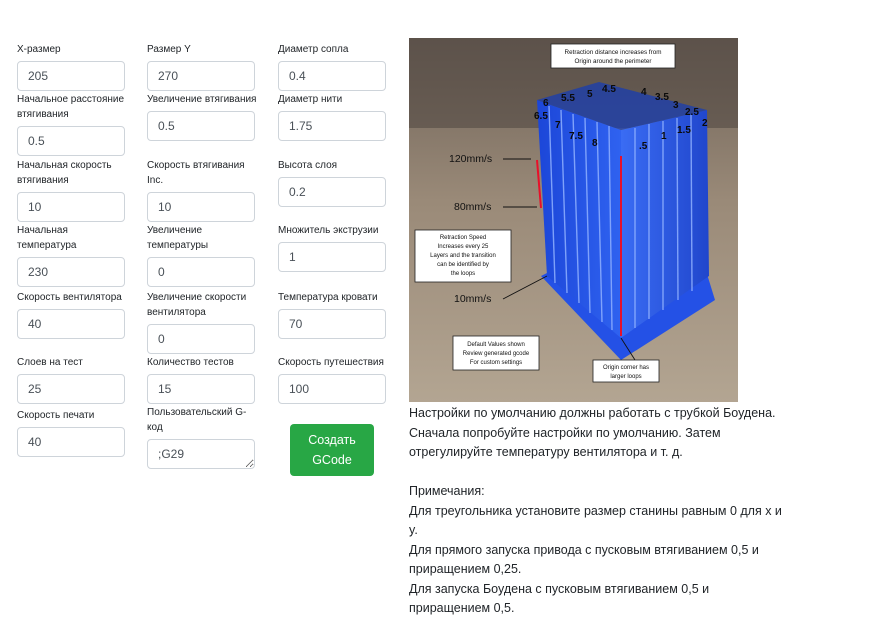  Describe the element at coordinates (590, 94) in the screenshot. I see `distance-number: 5` at that location.